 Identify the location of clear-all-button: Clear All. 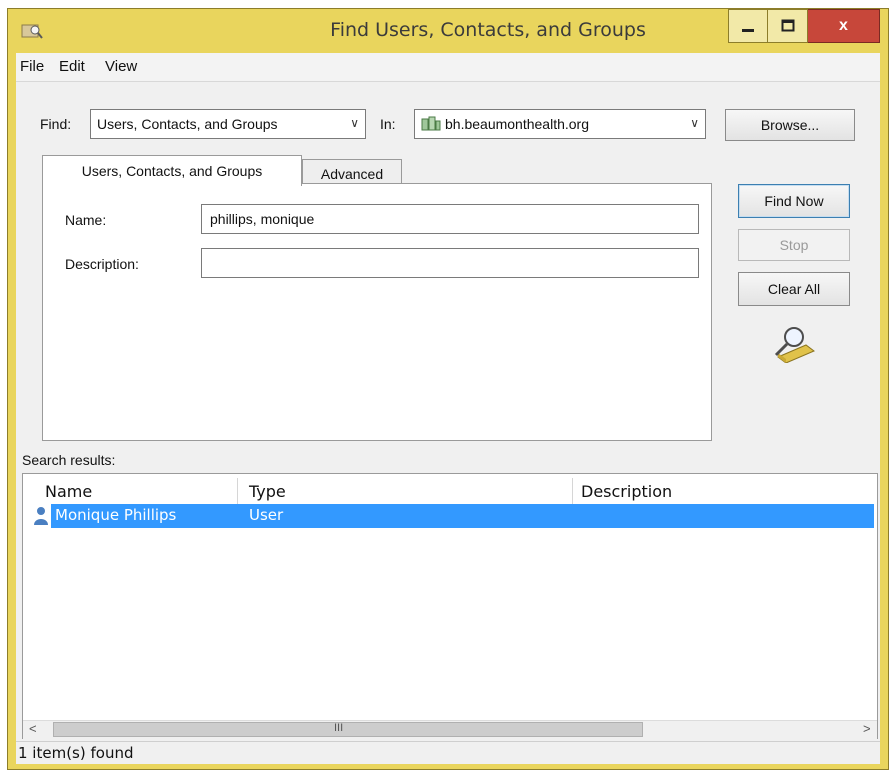
(794, 289).